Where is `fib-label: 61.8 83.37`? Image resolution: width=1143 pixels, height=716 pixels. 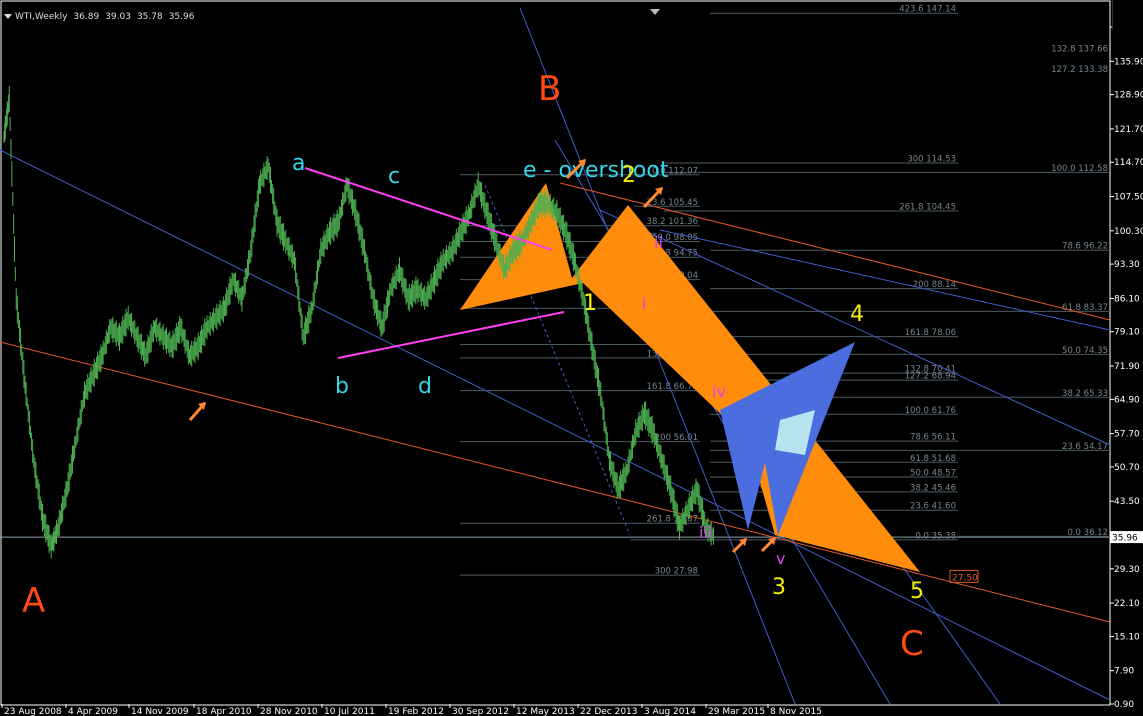
fib-label: 61.8 83.37 is located at coordinates (1085, 308).